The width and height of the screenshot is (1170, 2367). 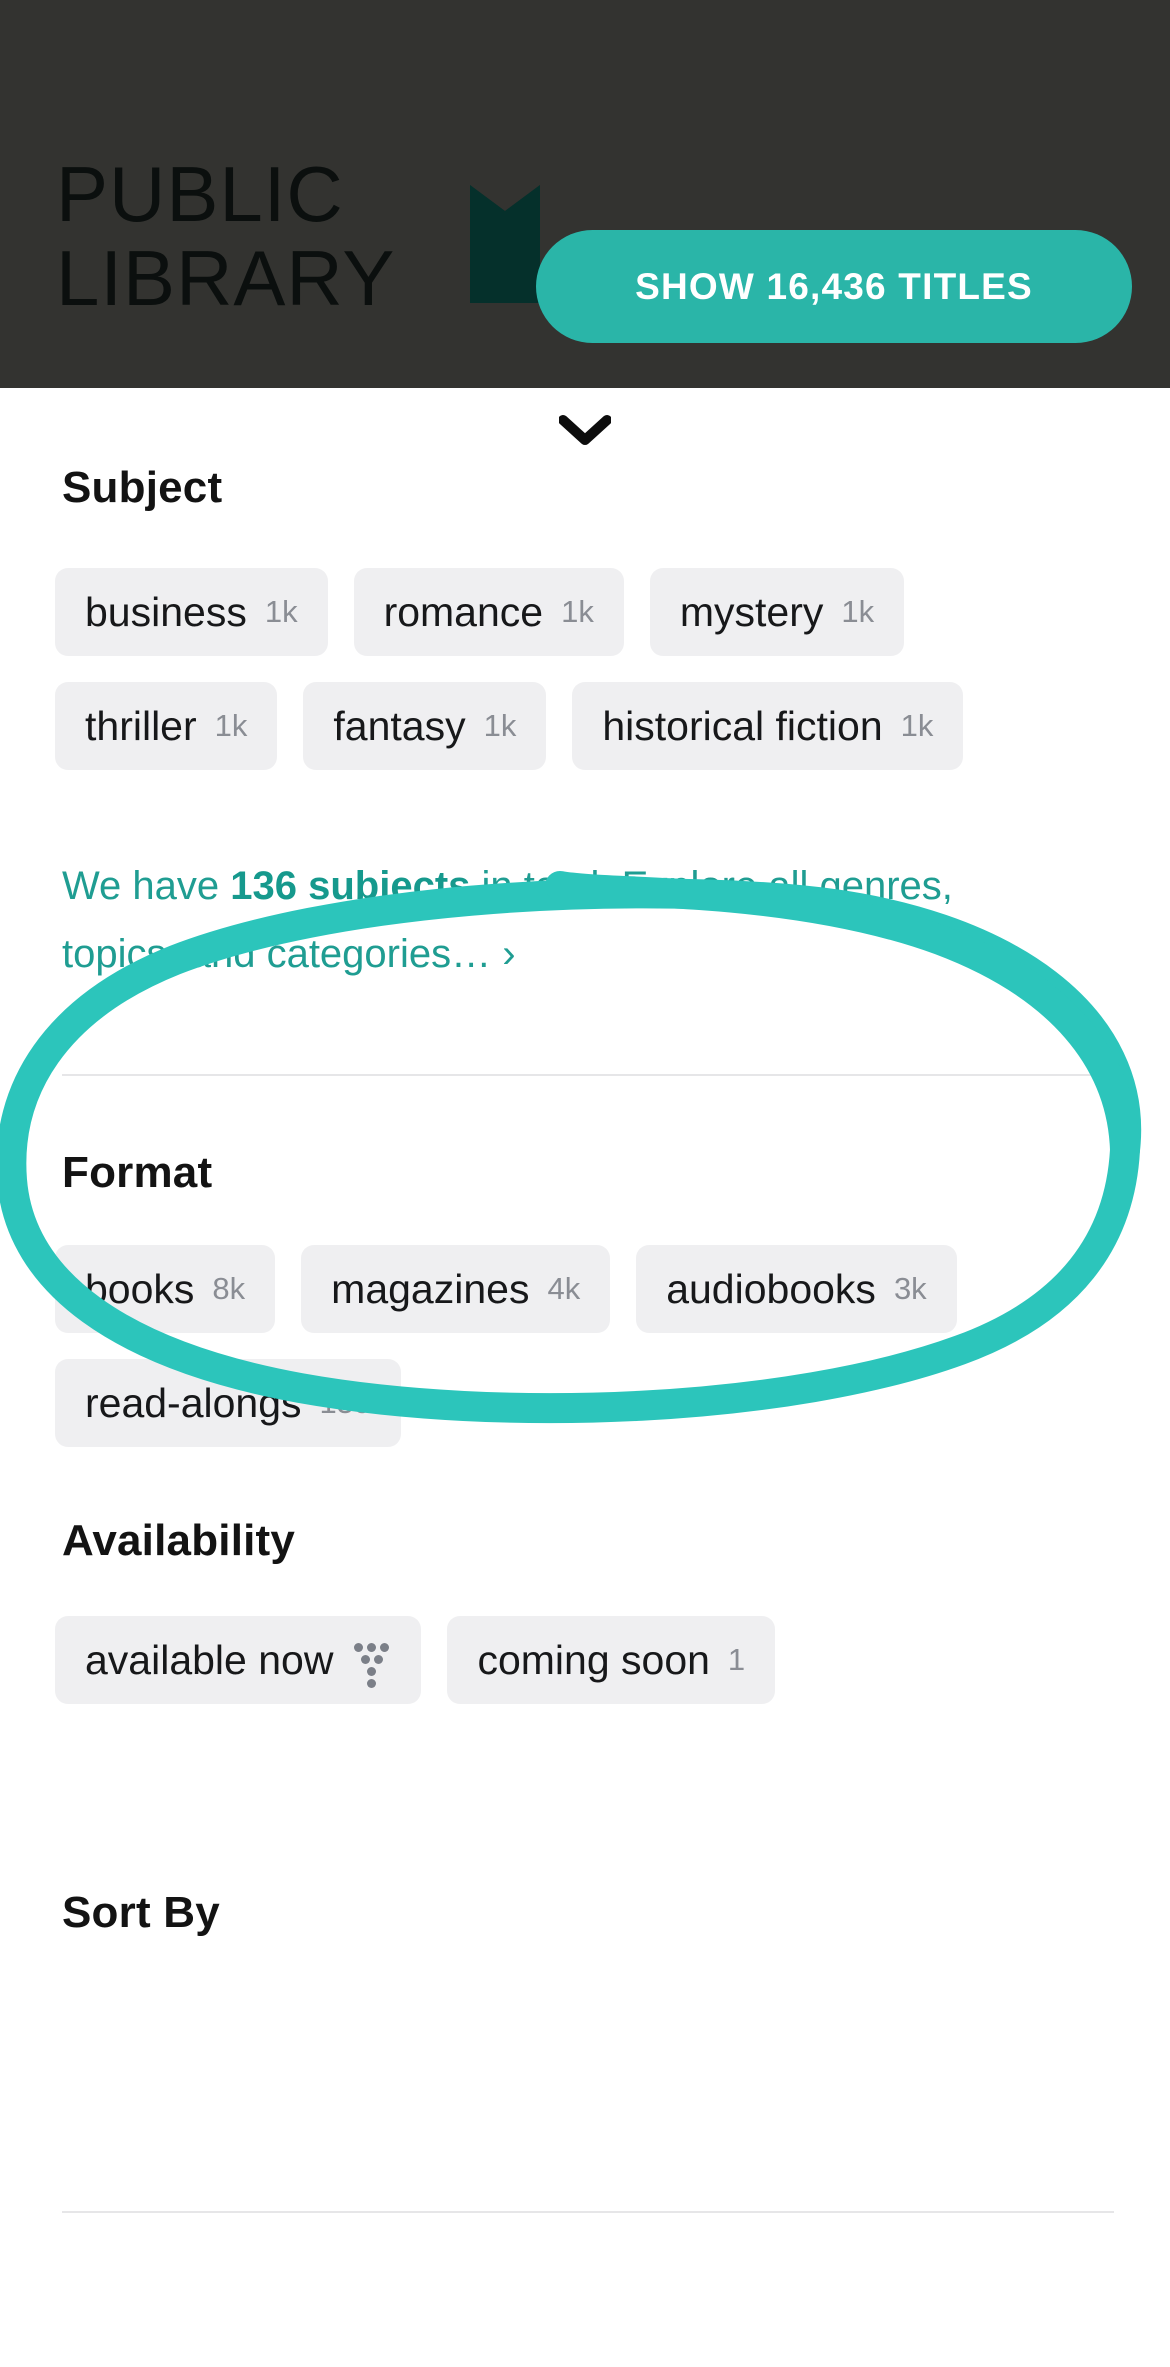 I want to click on format-chip-read-alongs: read-alongs 159, so click(x=228, y=1403).